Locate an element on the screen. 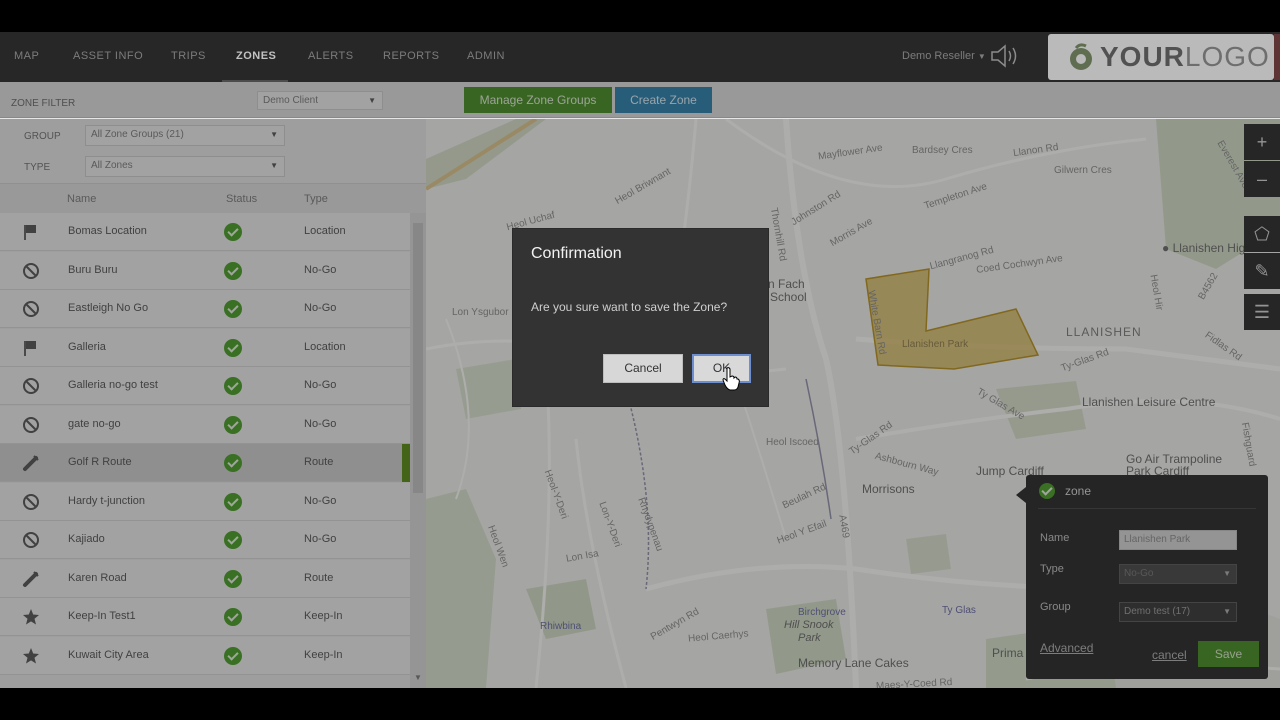  dialog-cancel-button: Cancel is located at coordinates (643, 368).